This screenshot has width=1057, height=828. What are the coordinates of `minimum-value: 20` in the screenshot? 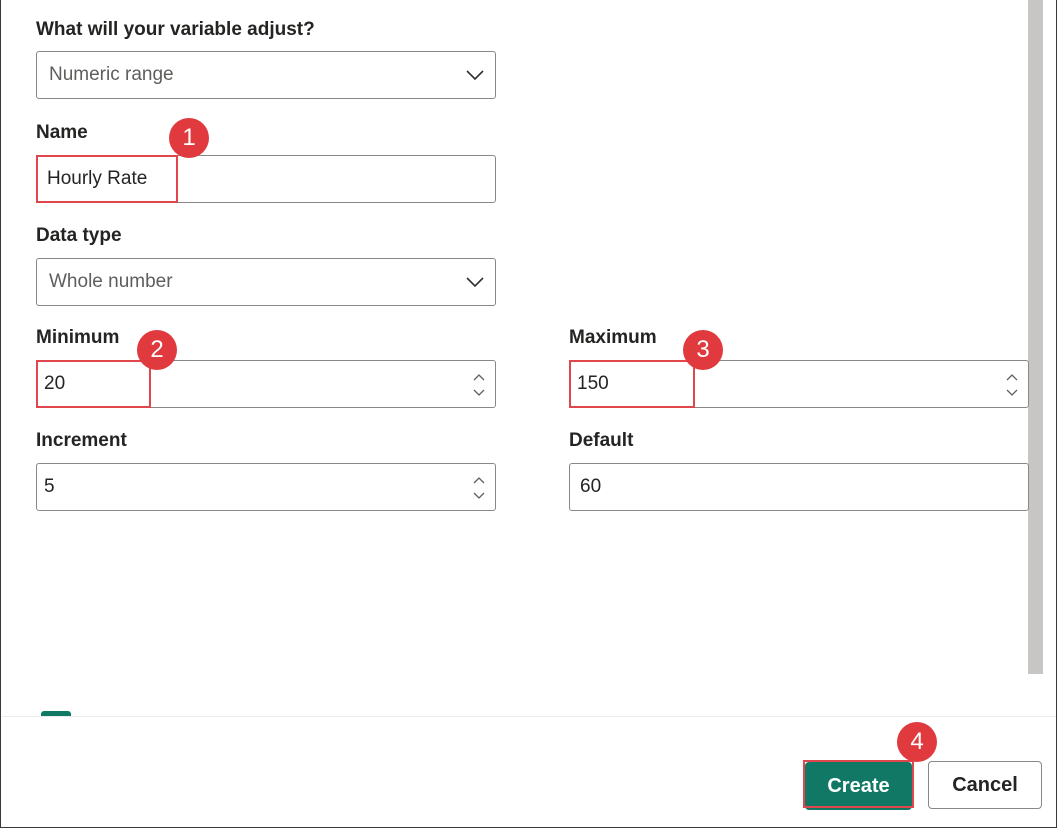 It's located at (55, 383).